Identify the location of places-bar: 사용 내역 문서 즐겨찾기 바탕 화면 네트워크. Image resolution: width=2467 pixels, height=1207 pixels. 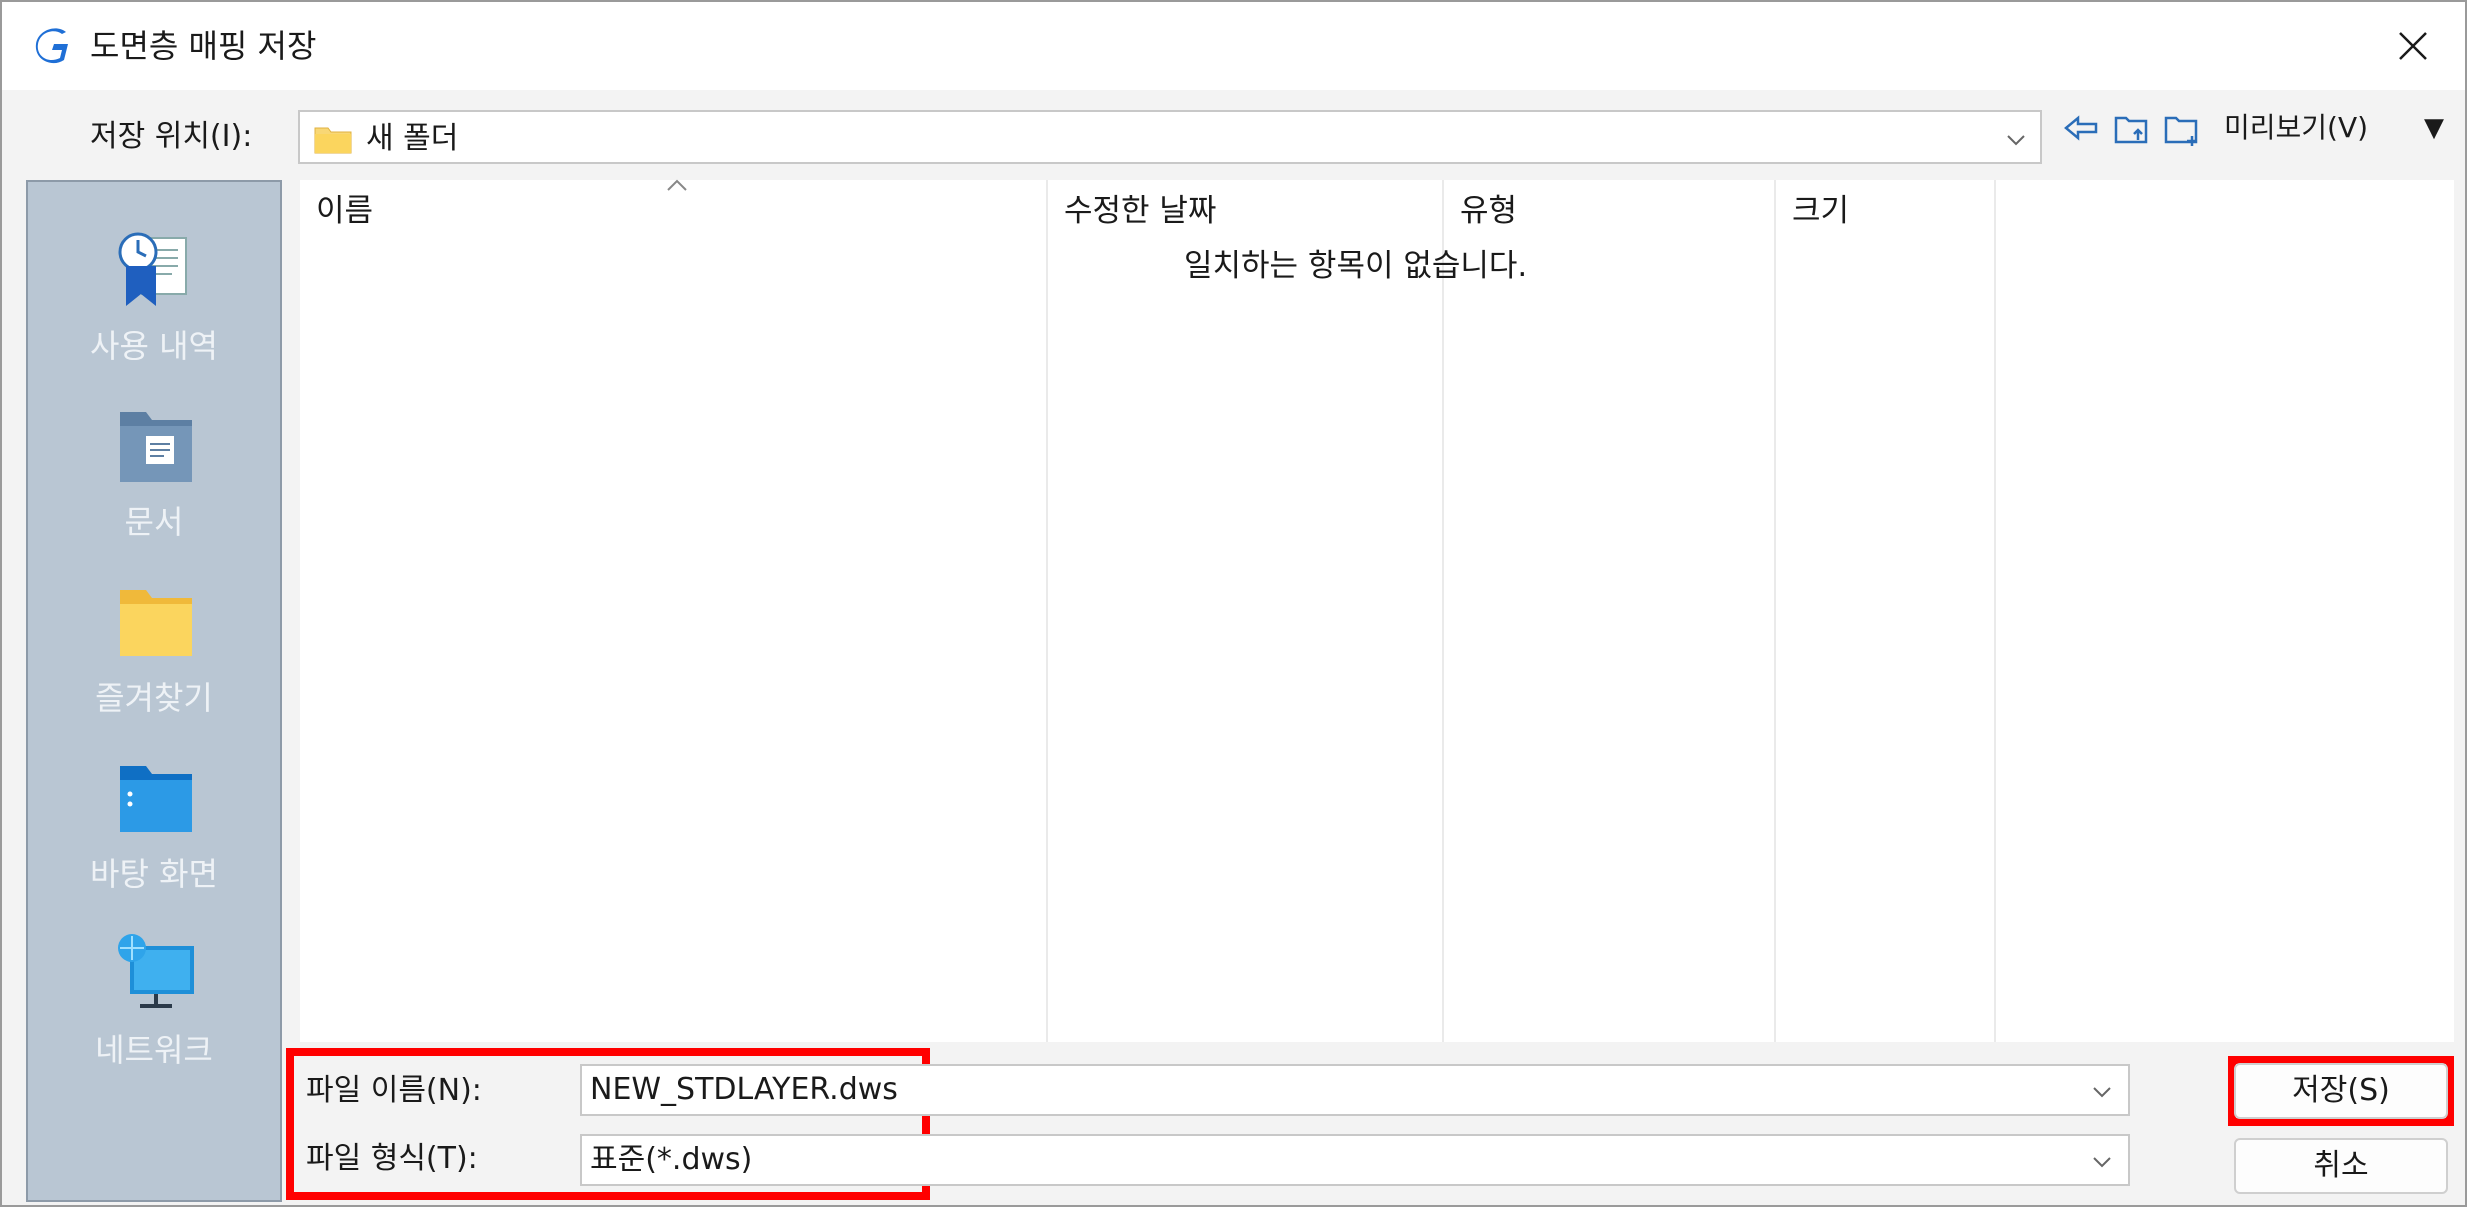
(154, 691).